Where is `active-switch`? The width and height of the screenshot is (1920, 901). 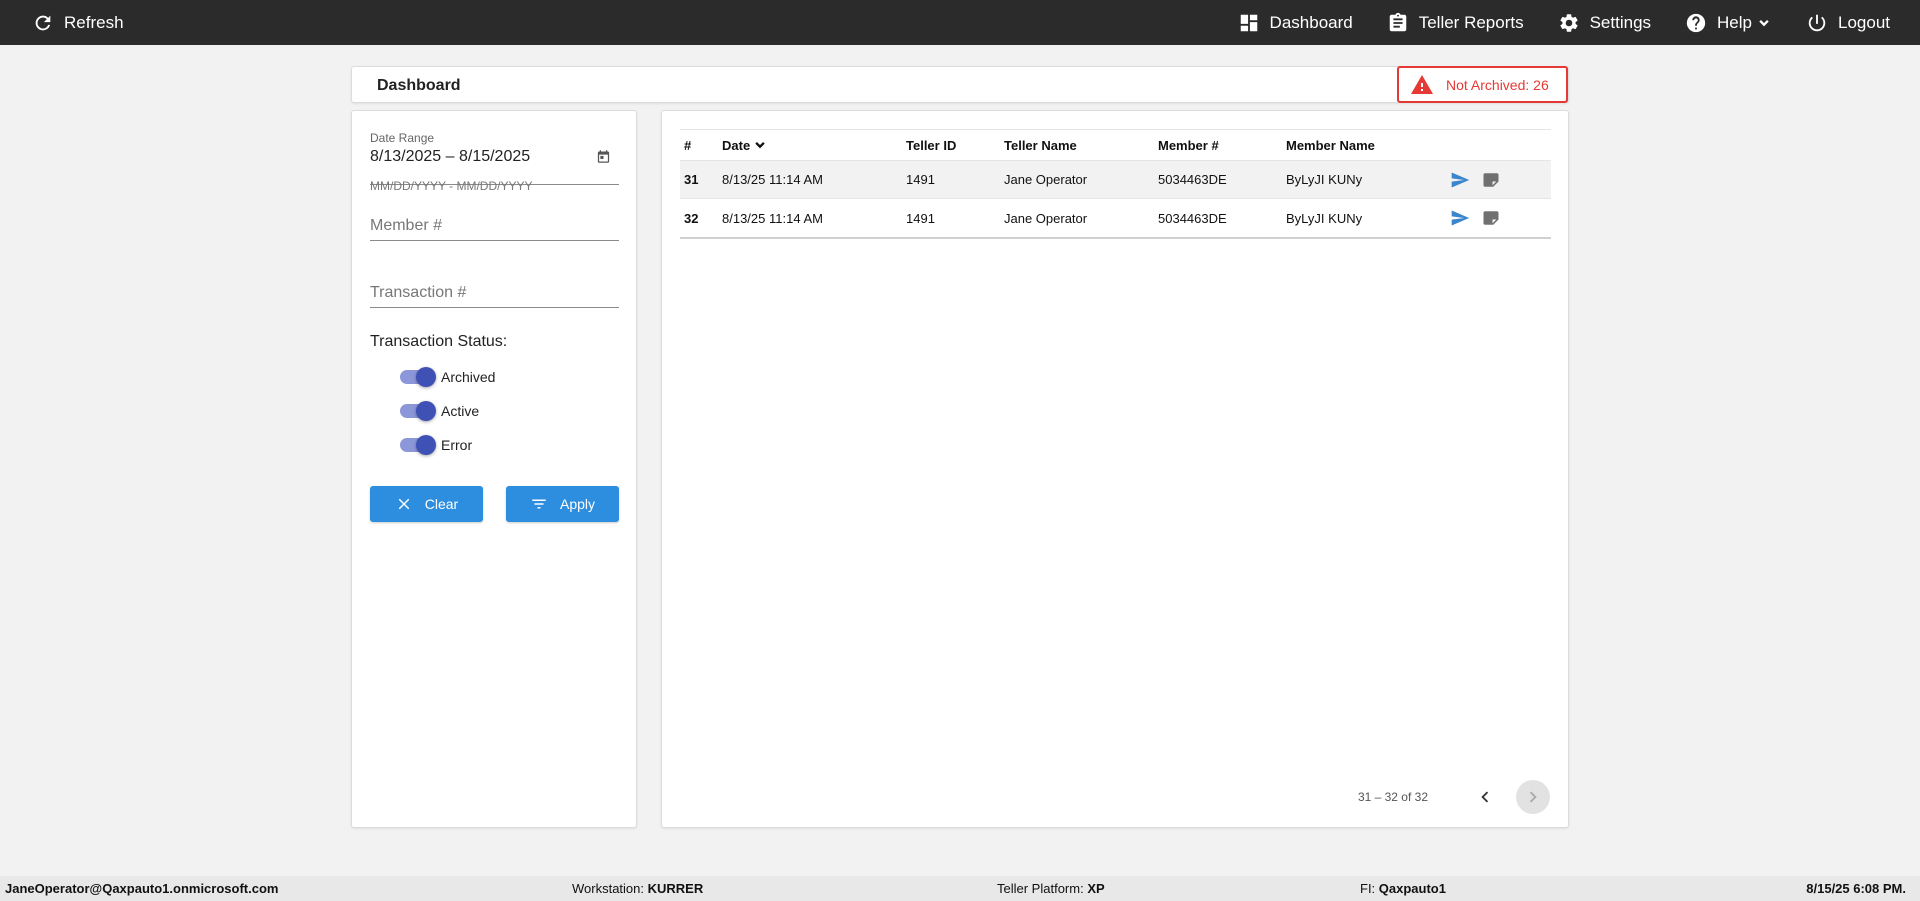
active-switch is located at coordinates (418, 411).